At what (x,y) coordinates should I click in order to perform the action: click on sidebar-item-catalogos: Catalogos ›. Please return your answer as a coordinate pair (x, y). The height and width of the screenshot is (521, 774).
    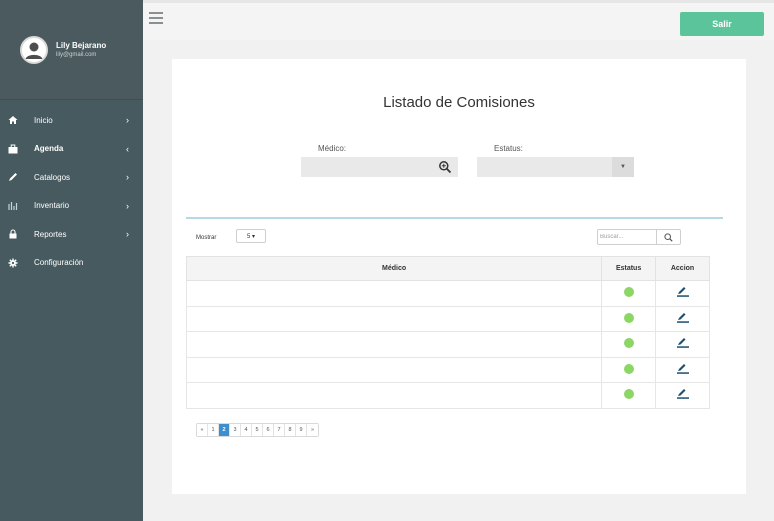
    Looking at the image, I should click on (71, 177).